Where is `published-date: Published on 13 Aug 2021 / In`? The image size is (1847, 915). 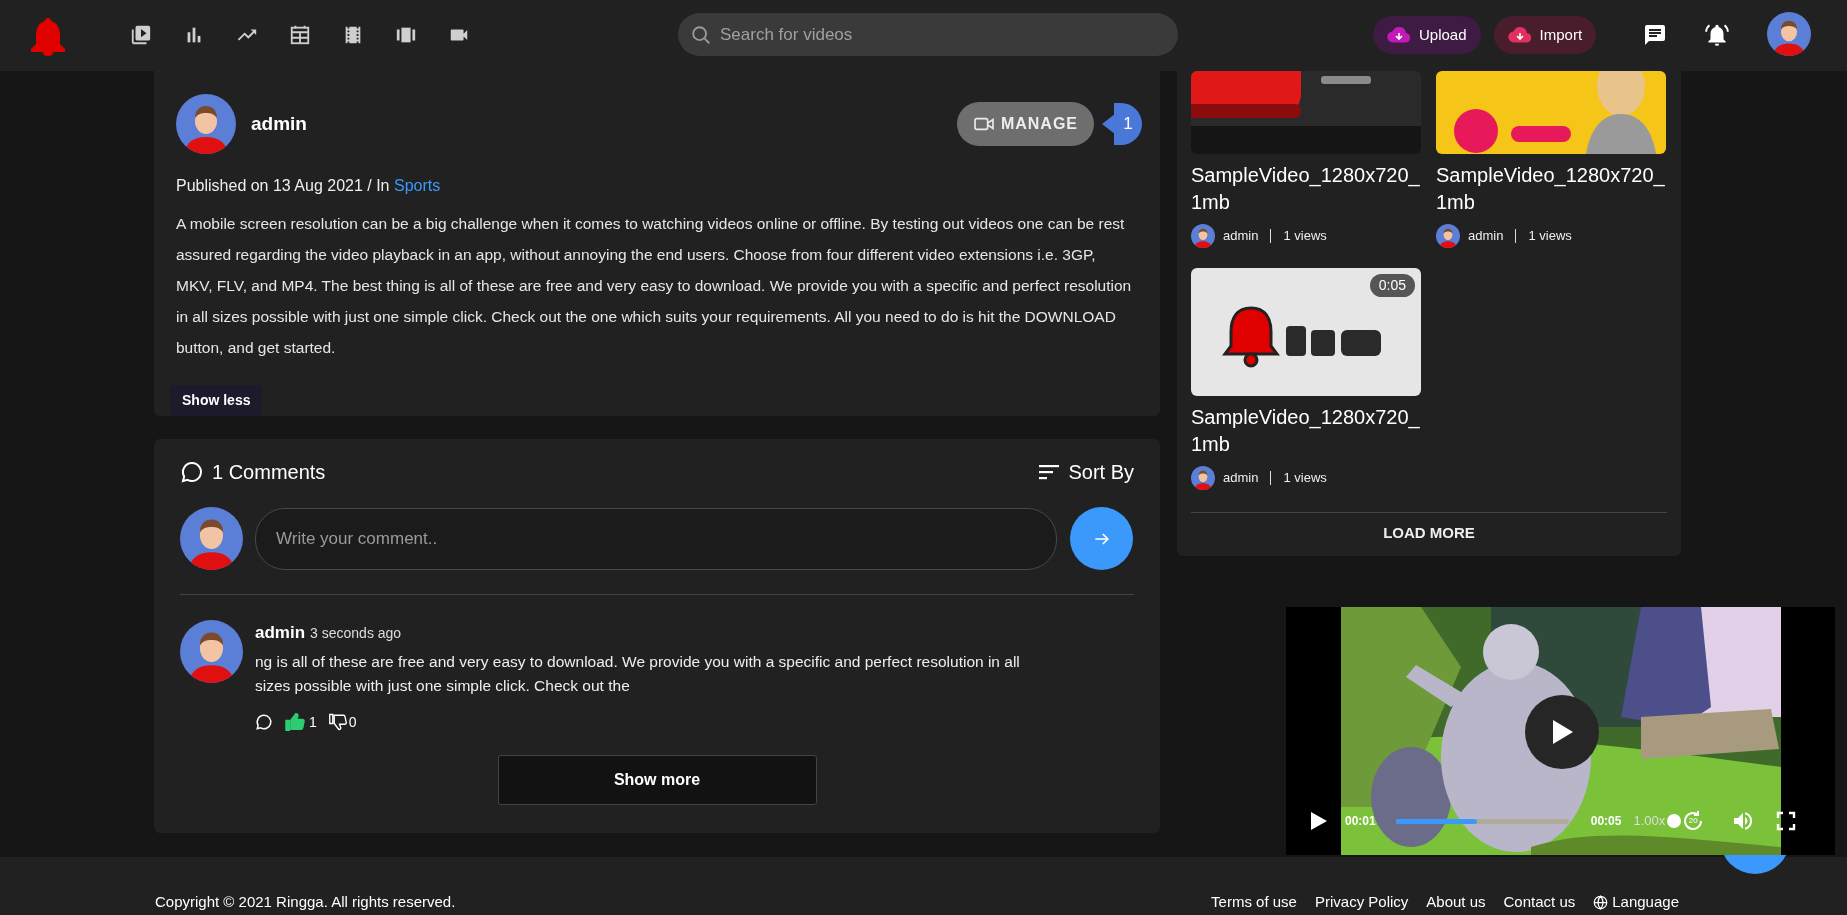 published-date: Published on 13 Aug 2021 / In is located at coordinates (283, 185).